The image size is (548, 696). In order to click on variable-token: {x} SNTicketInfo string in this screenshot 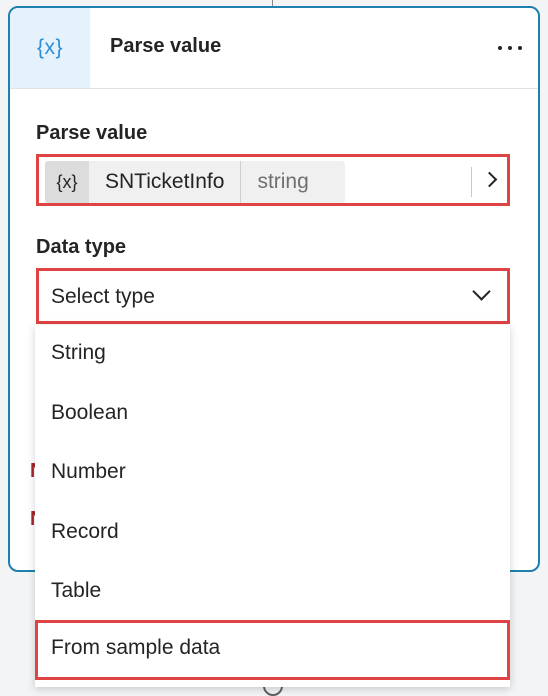, I will do `click(195, 182)`.